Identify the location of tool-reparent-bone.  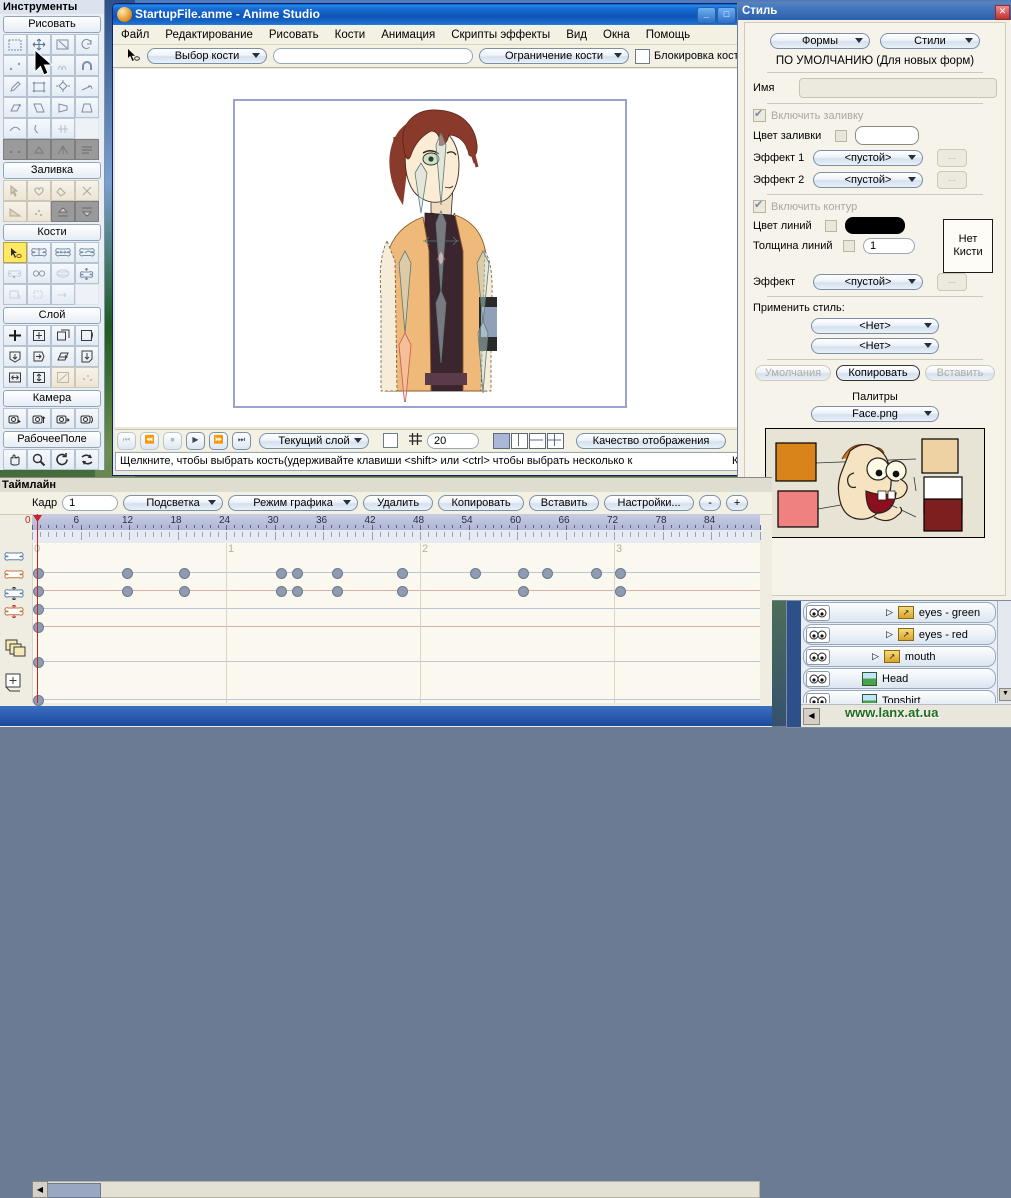
(63, 294).